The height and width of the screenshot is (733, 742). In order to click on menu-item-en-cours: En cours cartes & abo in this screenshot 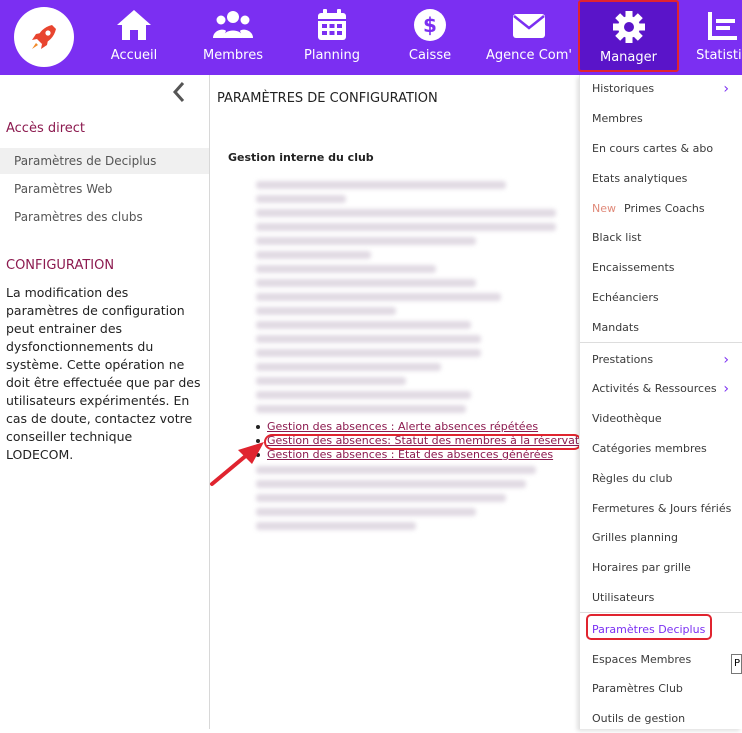, I will do `click(661, 149)`.